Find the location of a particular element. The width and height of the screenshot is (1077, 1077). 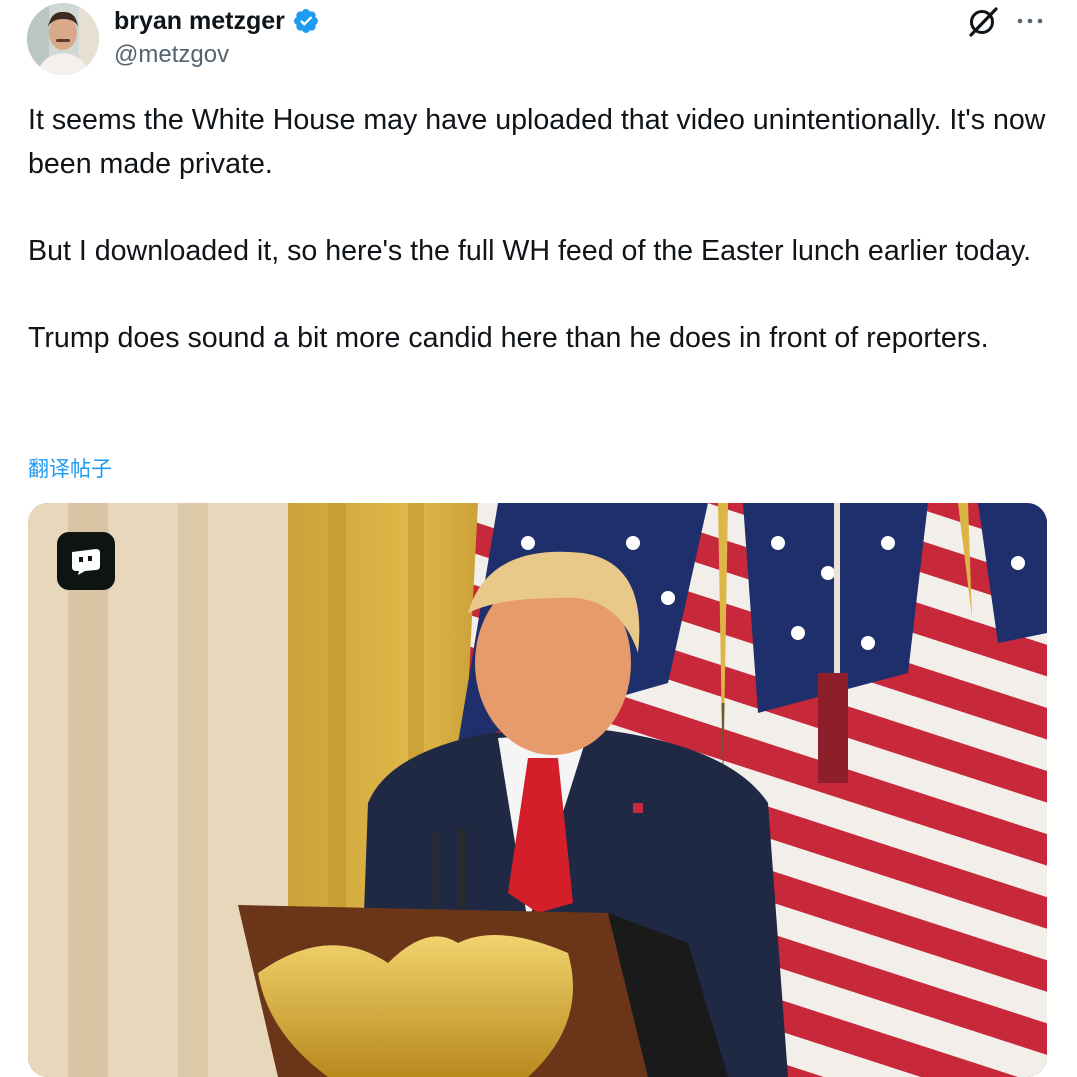

grok-icon is located at coordinates (983, 21).